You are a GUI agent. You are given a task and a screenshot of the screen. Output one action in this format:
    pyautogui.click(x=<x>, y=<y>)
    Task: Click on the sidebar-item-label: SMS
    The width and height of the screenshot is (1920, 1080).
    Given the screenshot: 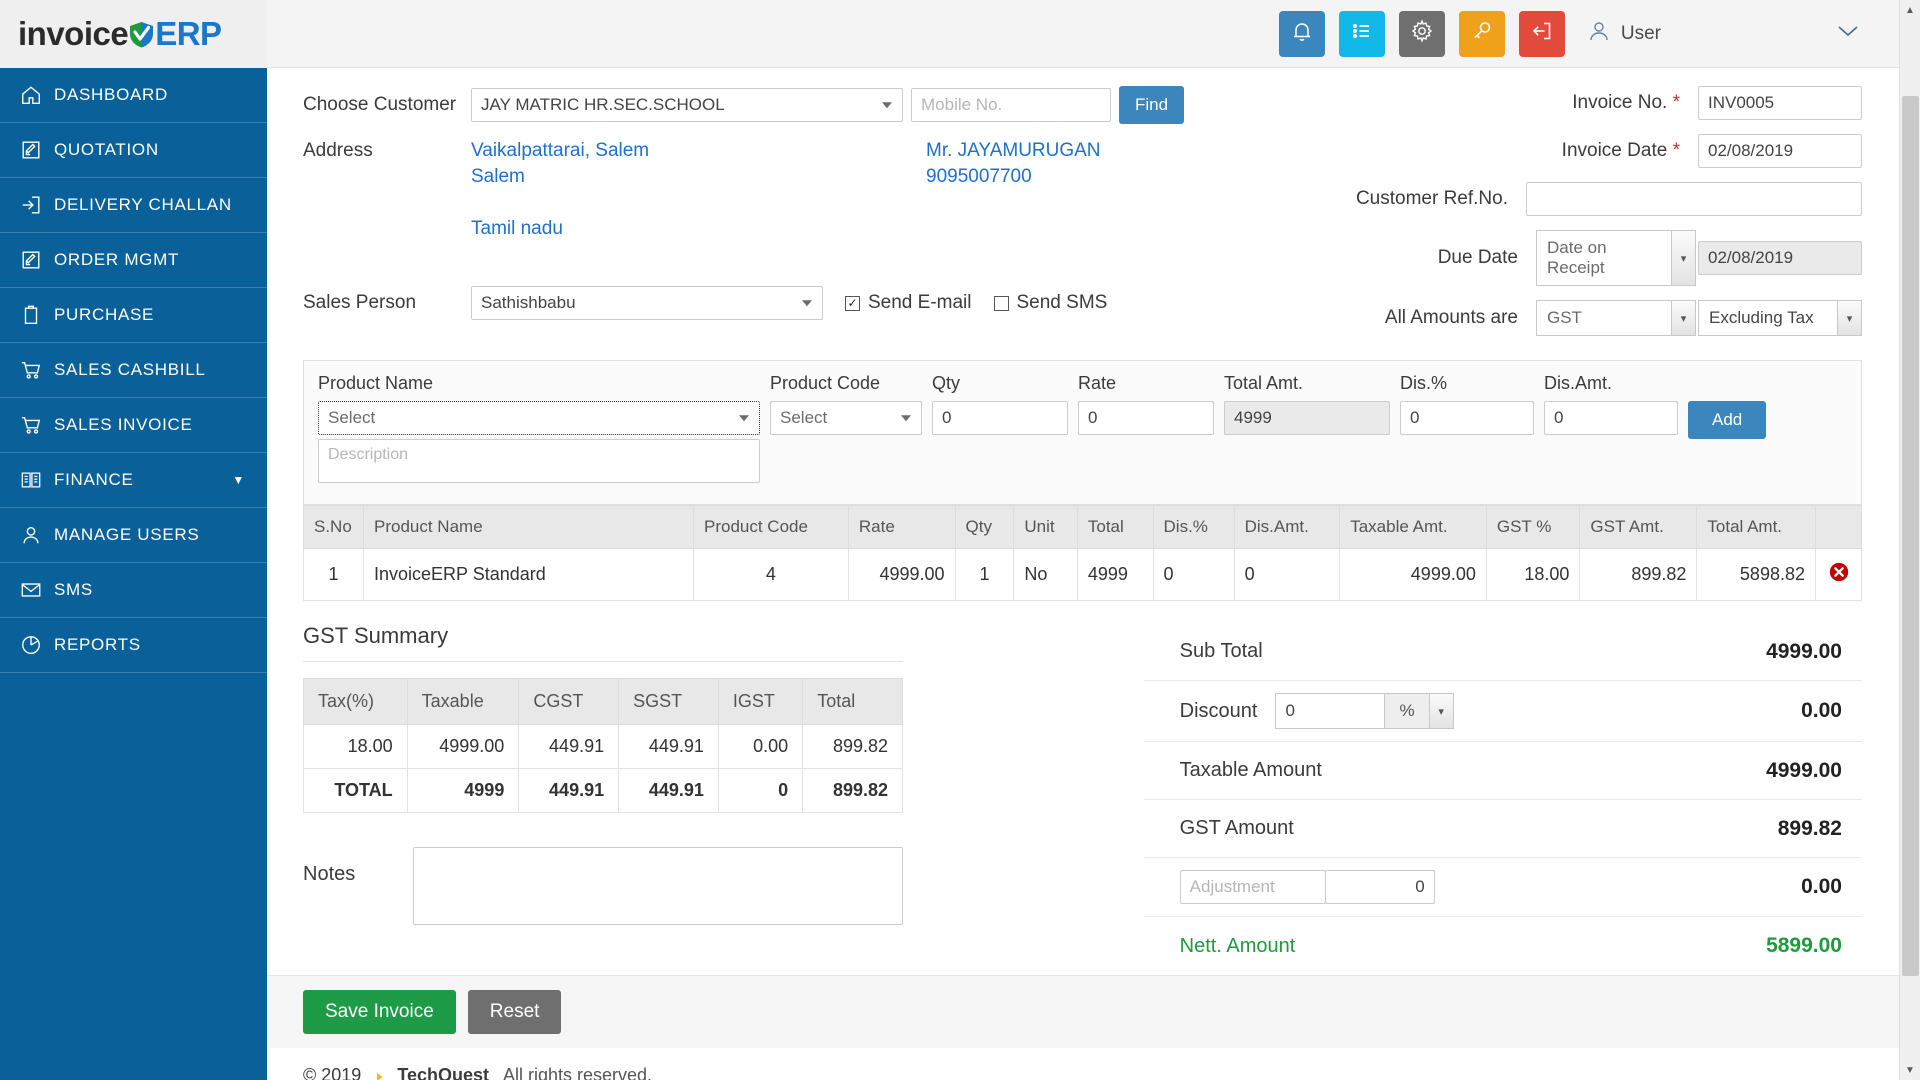 What is the action you would take?
    pyautogui.click(x=73, y=589)
    